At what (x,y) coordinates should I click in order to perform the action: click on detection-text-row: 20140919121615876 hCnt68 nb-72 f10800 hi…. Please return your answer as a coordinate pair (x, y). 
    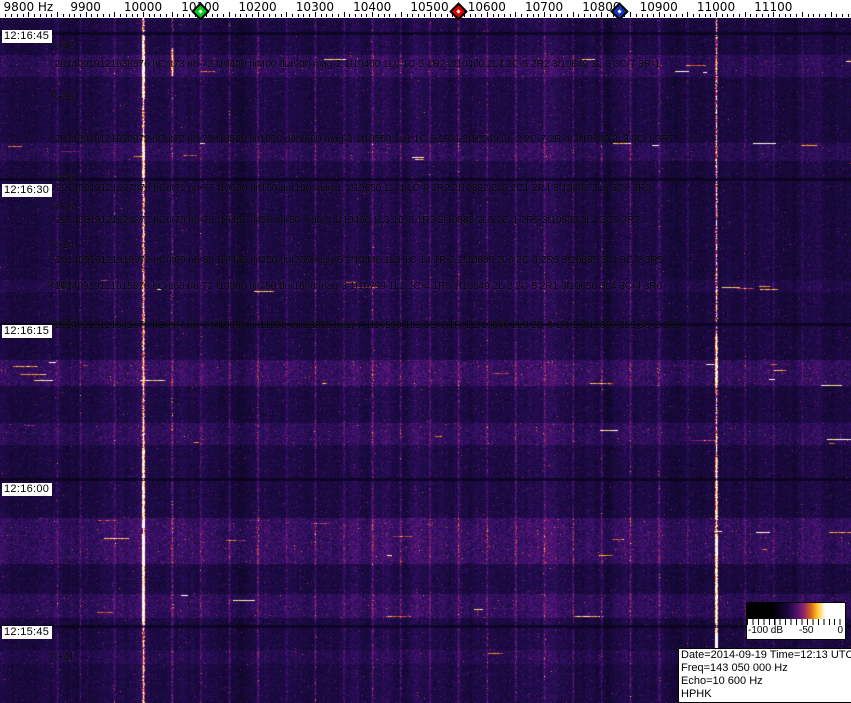
    Looking at the image, I should click on (359, 286).